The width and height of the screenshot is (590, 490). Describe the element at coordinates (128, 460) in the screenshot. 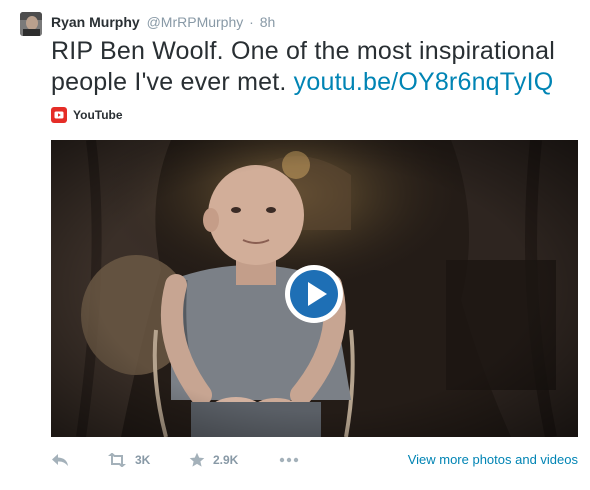

I see `retweet-button: 3K` at that location.